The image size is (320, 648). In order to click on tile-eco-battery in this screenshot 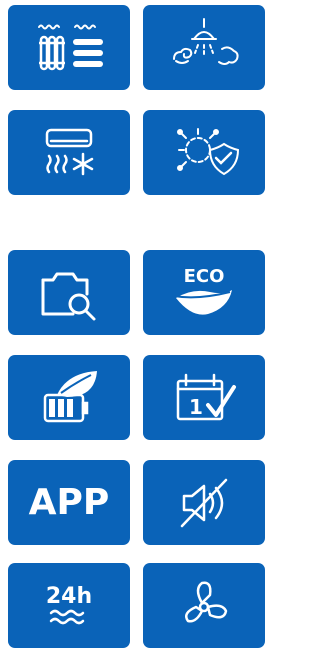, I will do `click(69, 397)`.